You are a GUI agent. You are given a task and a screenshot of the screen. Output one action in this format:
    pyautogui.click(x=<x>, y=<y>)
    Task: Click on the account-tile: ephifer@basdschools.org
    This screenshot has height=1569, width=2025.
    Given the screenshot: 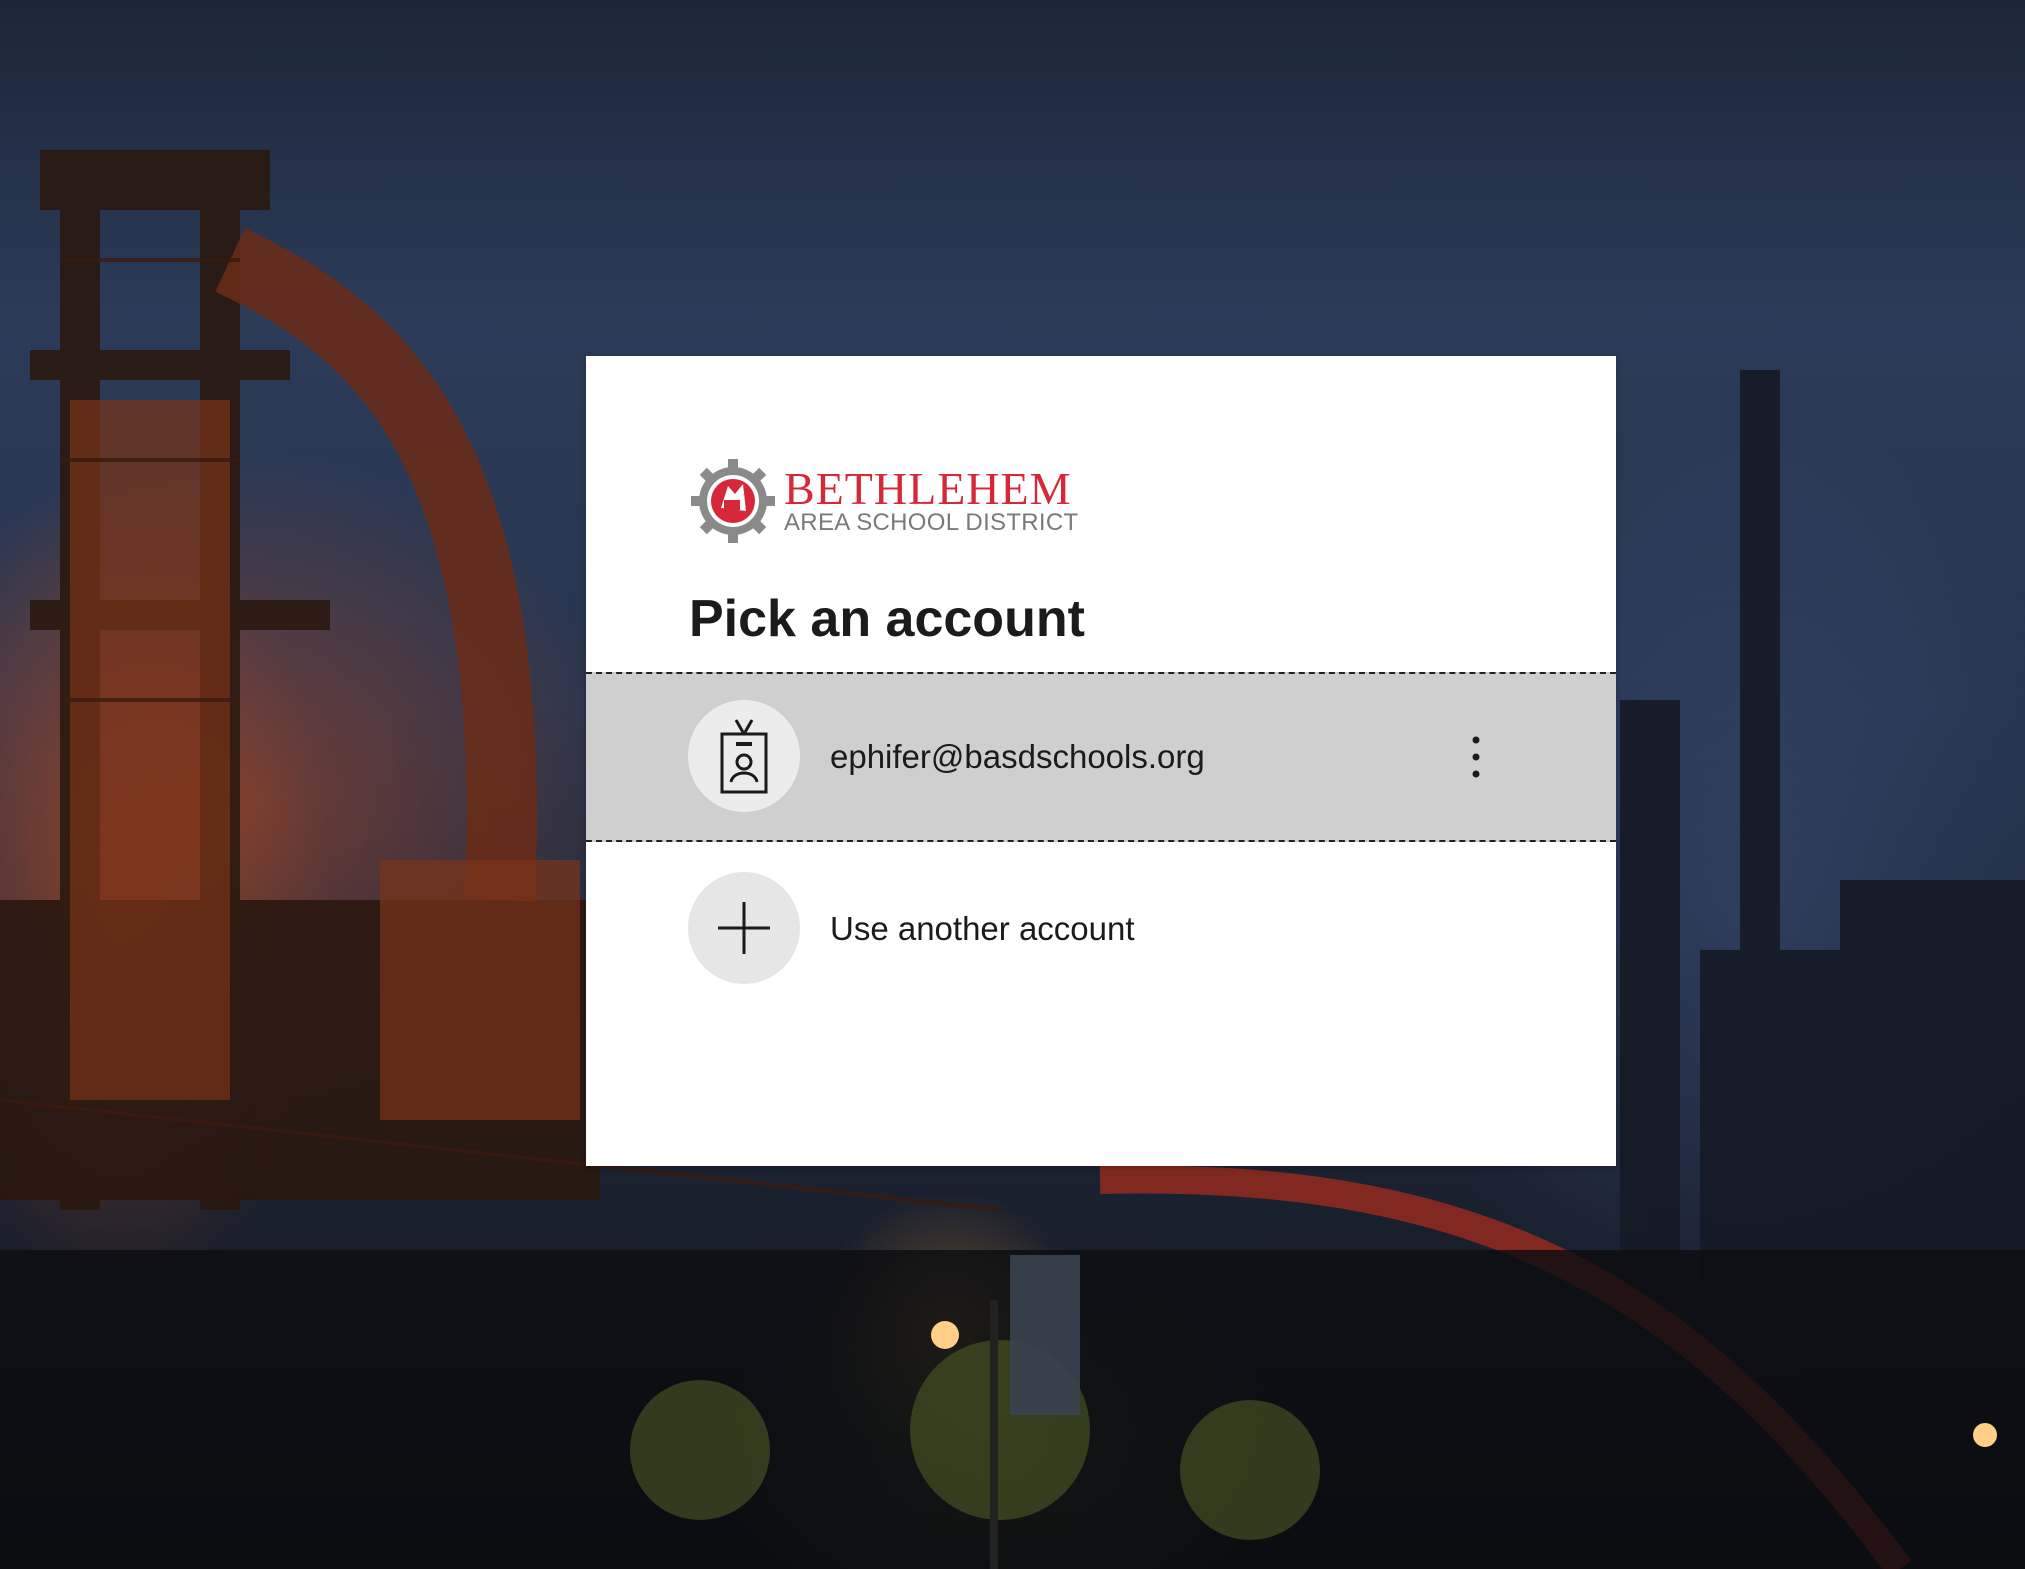 What is the action you would take?
    pyautogui.click(x=1101, y=757)
    